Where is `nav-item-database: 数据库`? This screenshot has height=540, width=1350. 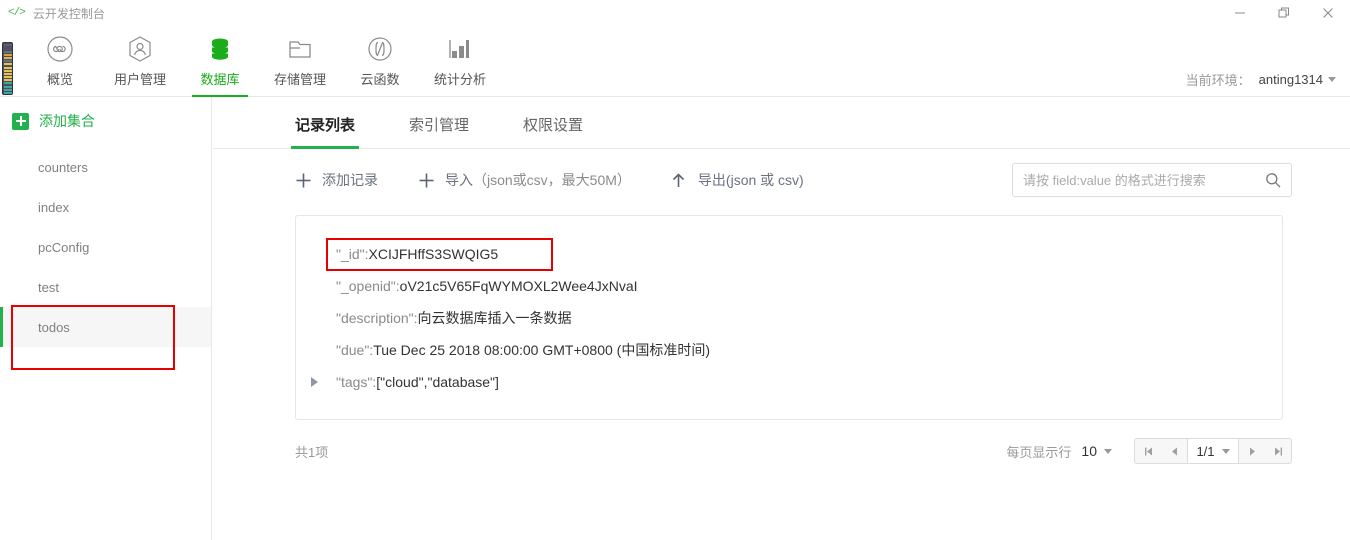
nav-item-database: 数据库 is located at coordinates (220, 61).